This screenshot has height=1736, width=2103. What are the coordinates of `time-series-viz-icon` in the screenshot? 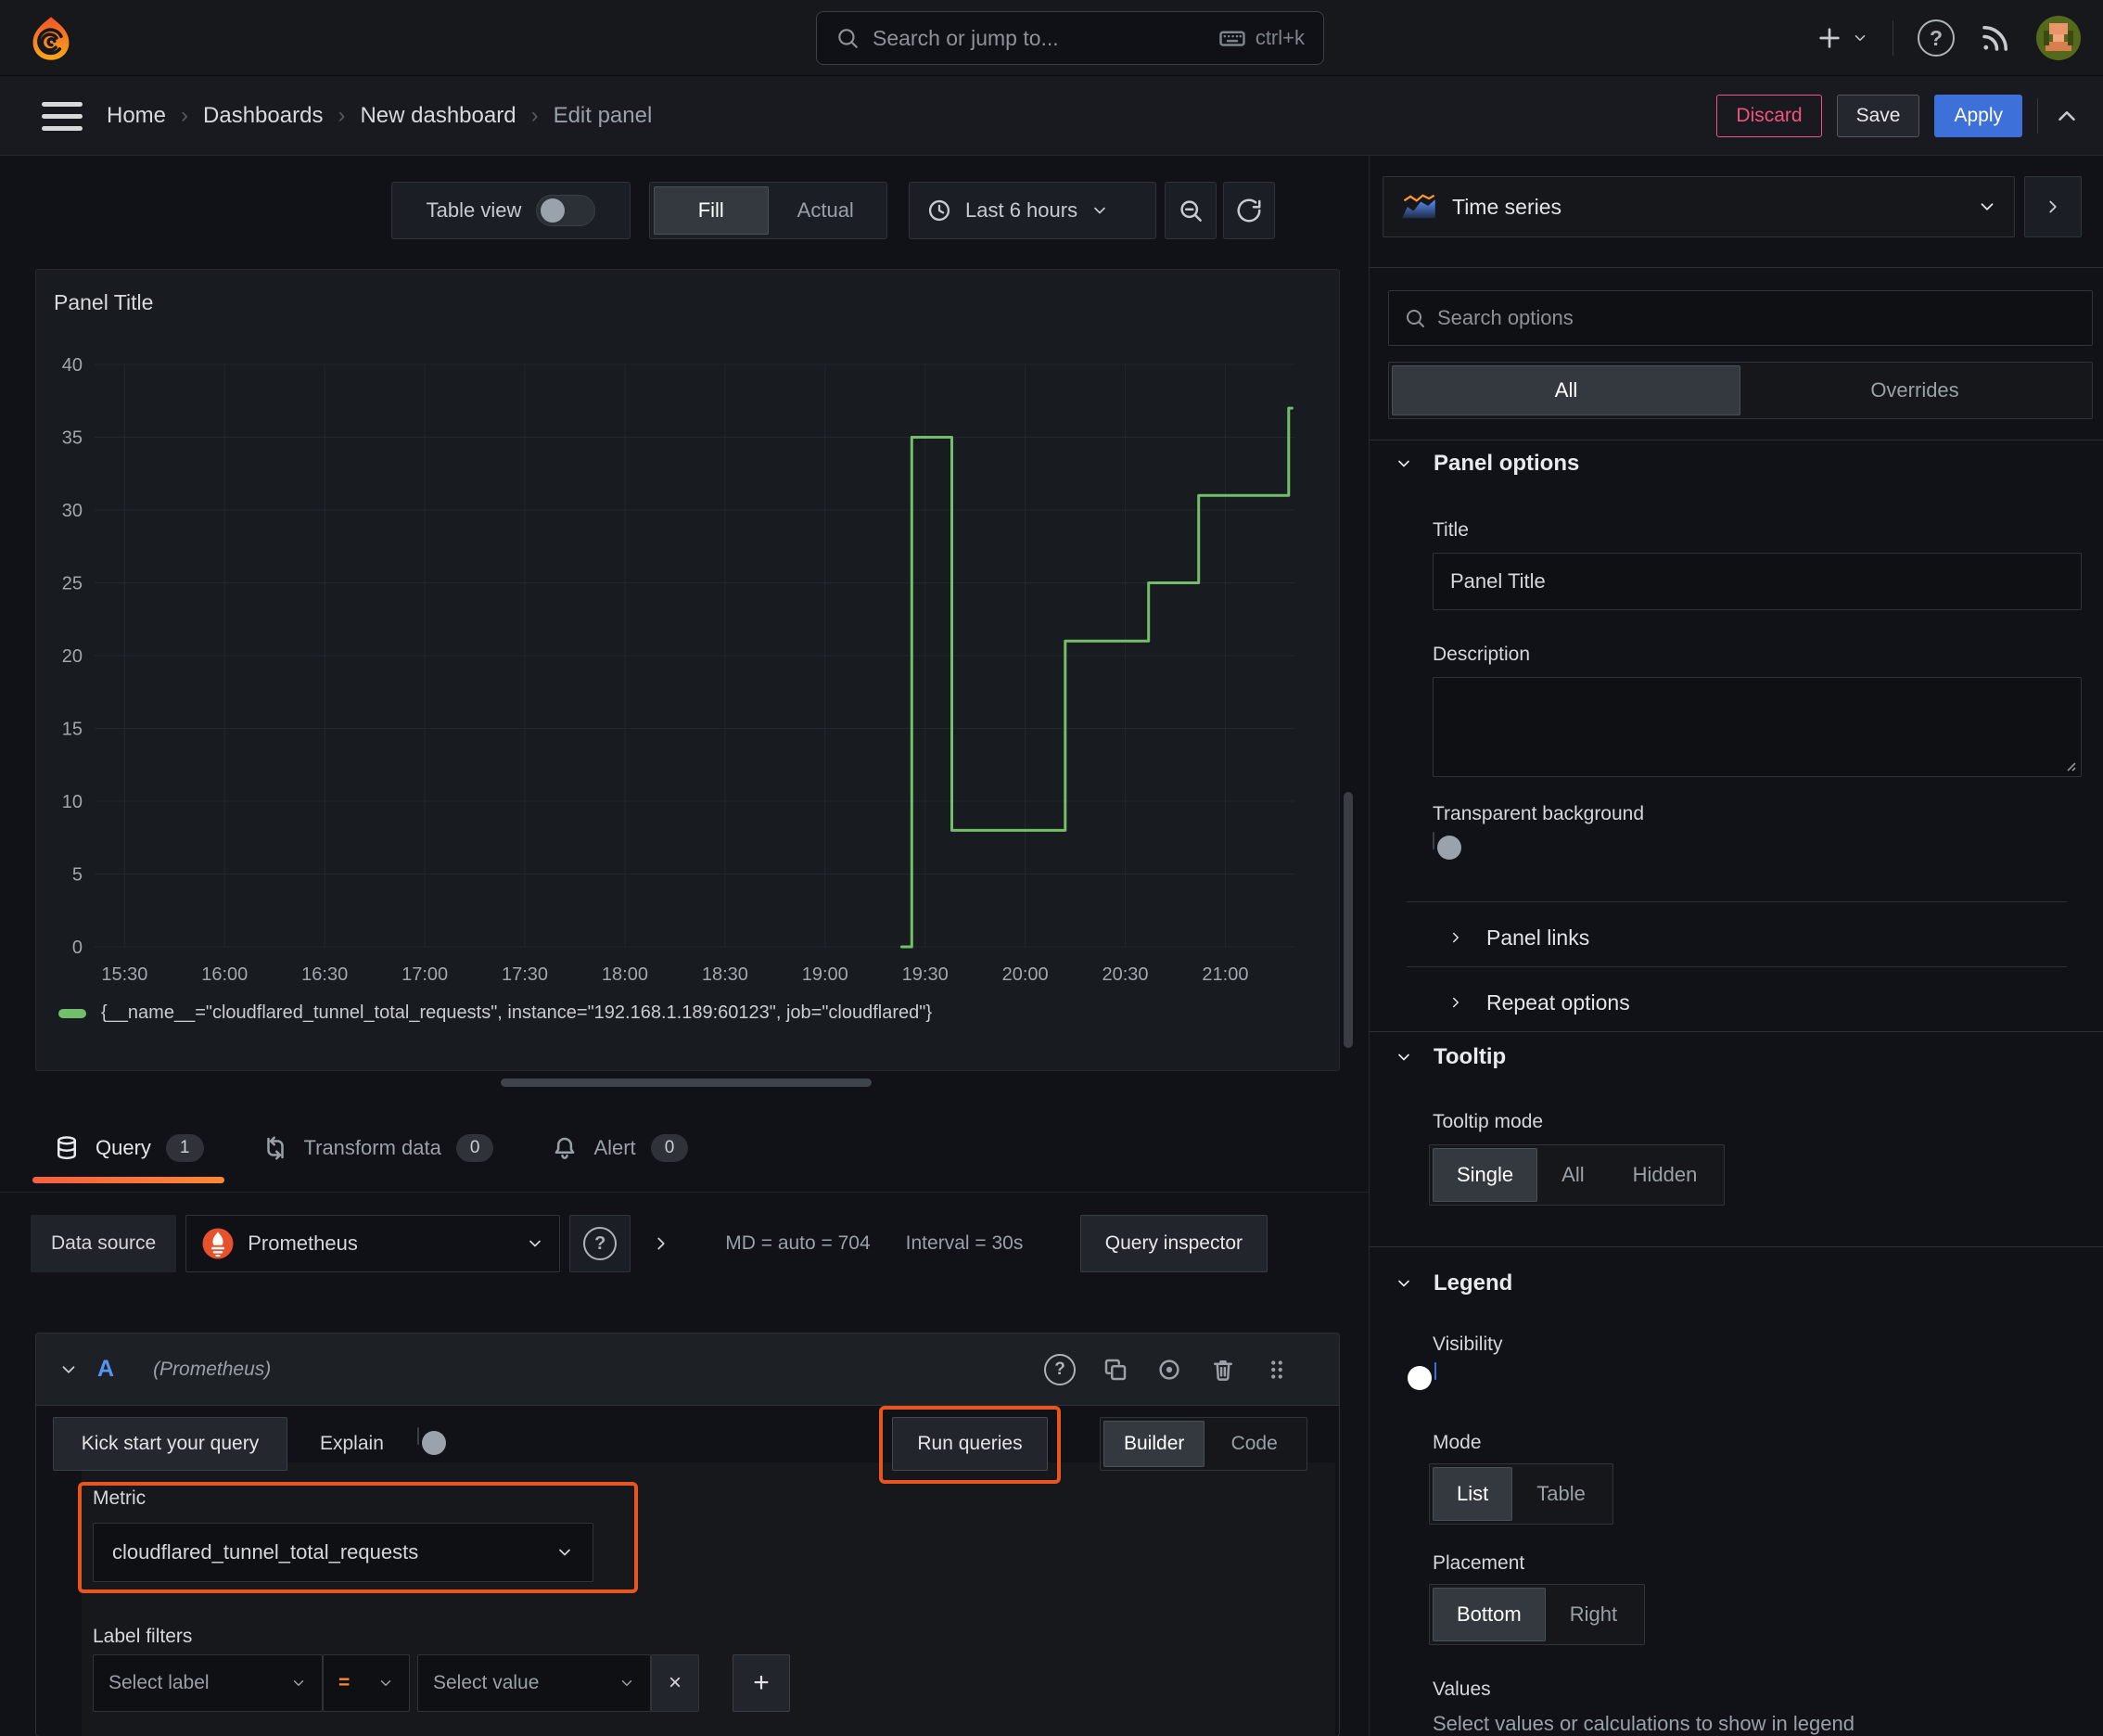 It's located at (1418, 207).